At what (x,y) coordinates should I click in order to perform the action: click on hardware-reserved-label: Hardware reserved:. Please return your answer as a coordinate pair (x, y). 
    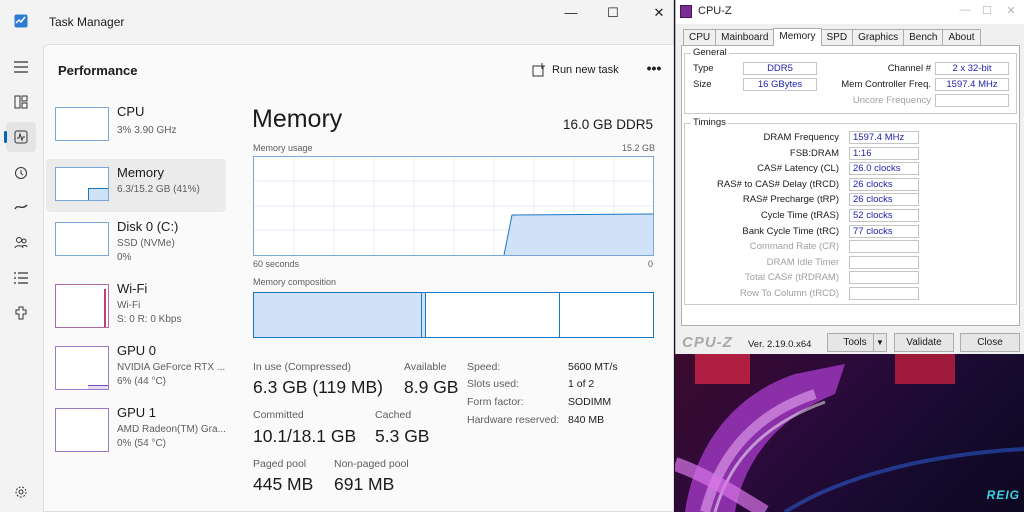
    Looking at the image, I should click on (513, 420).